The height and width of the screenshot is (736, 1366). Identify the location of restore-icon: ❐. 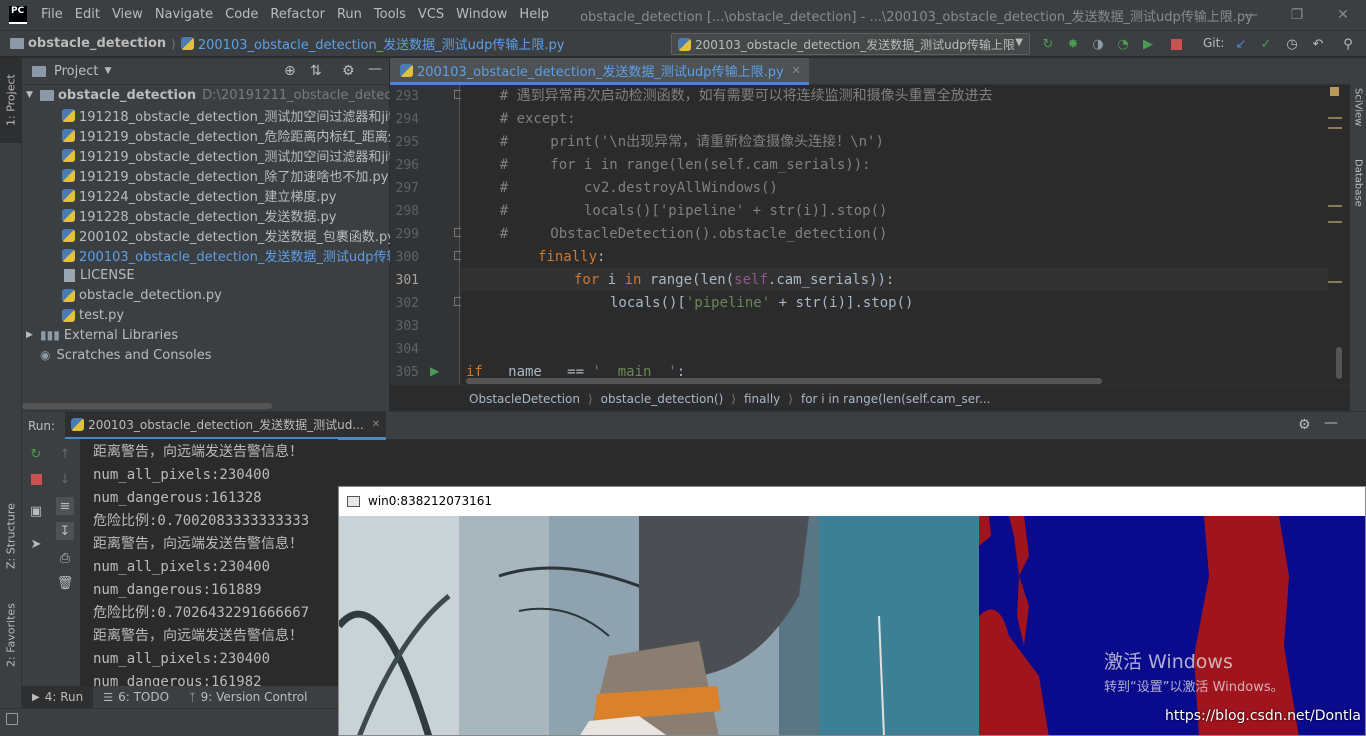
(1297, 15).